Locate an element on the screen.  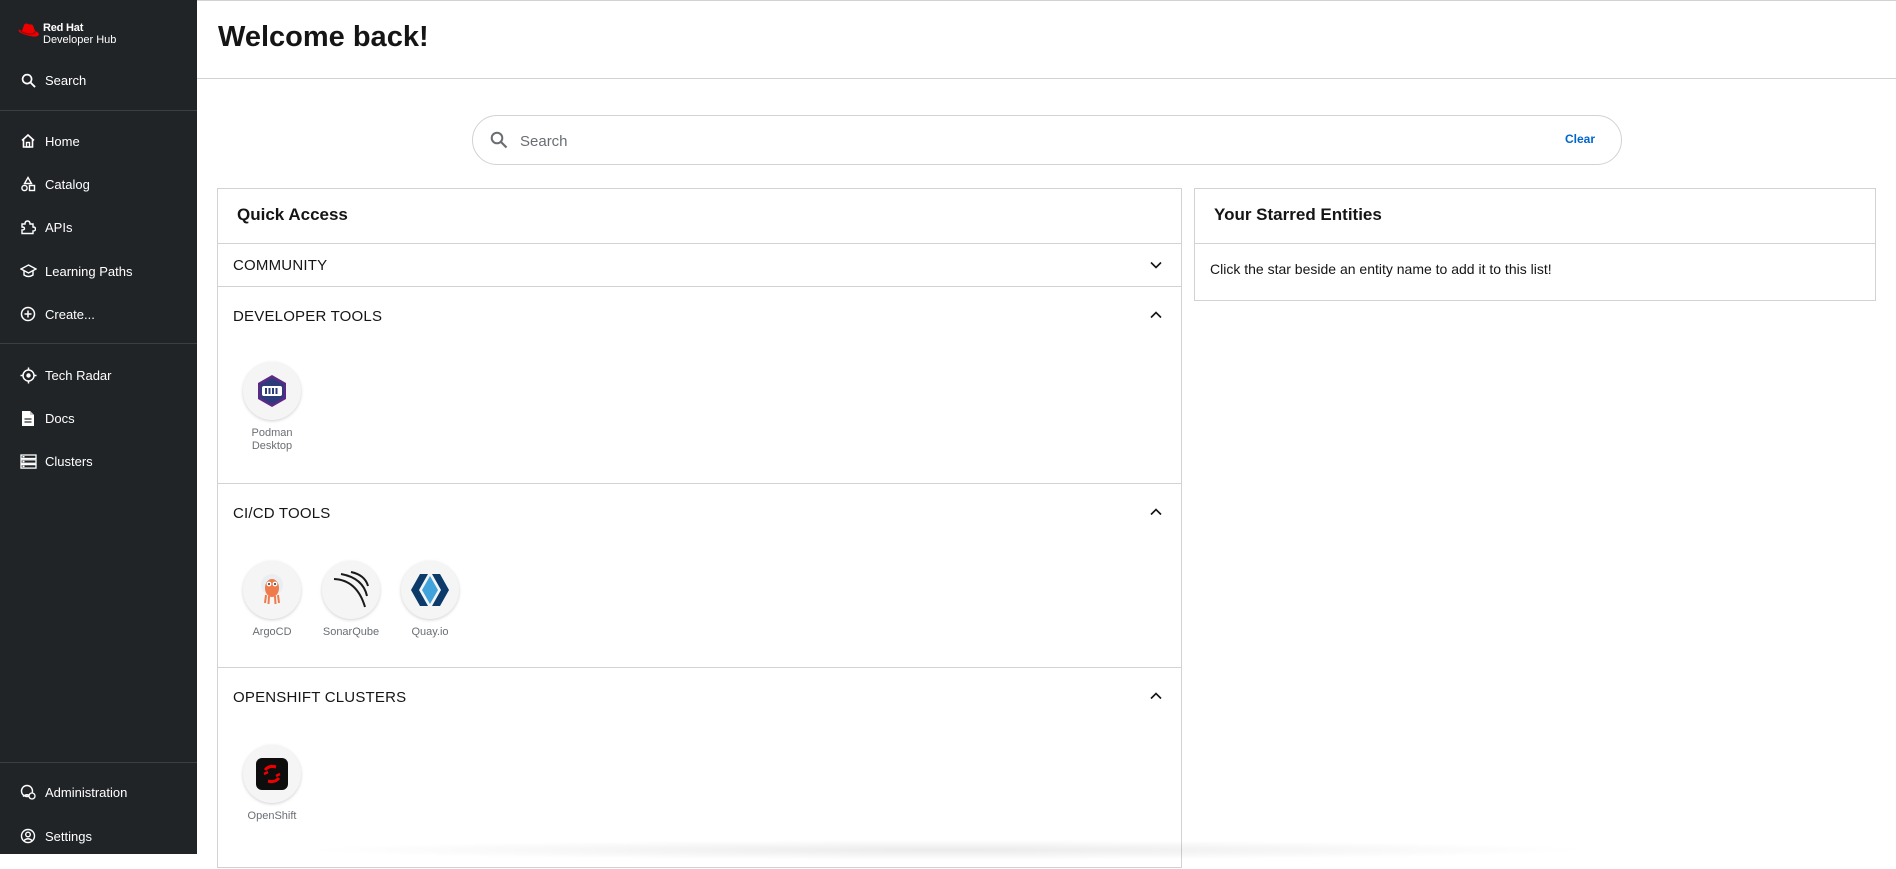
sidebar-item-label: Clusters is located at coordinates (69, 461).